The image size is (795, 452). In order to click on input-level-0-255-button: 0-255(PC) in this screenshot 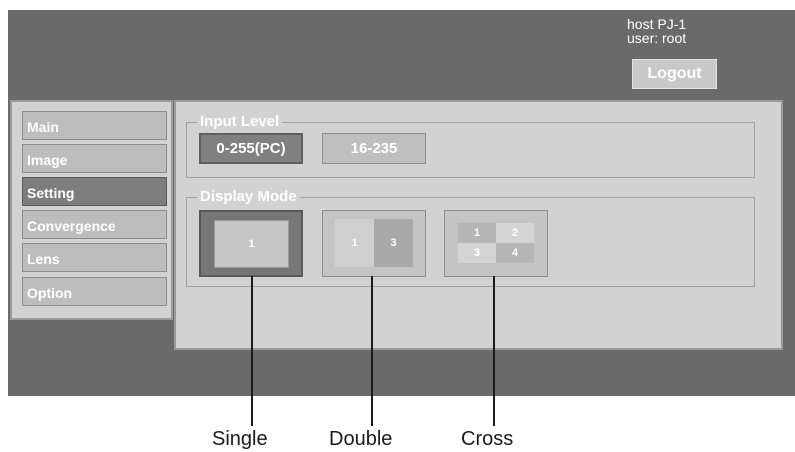, I will do `click(251, 148)`.